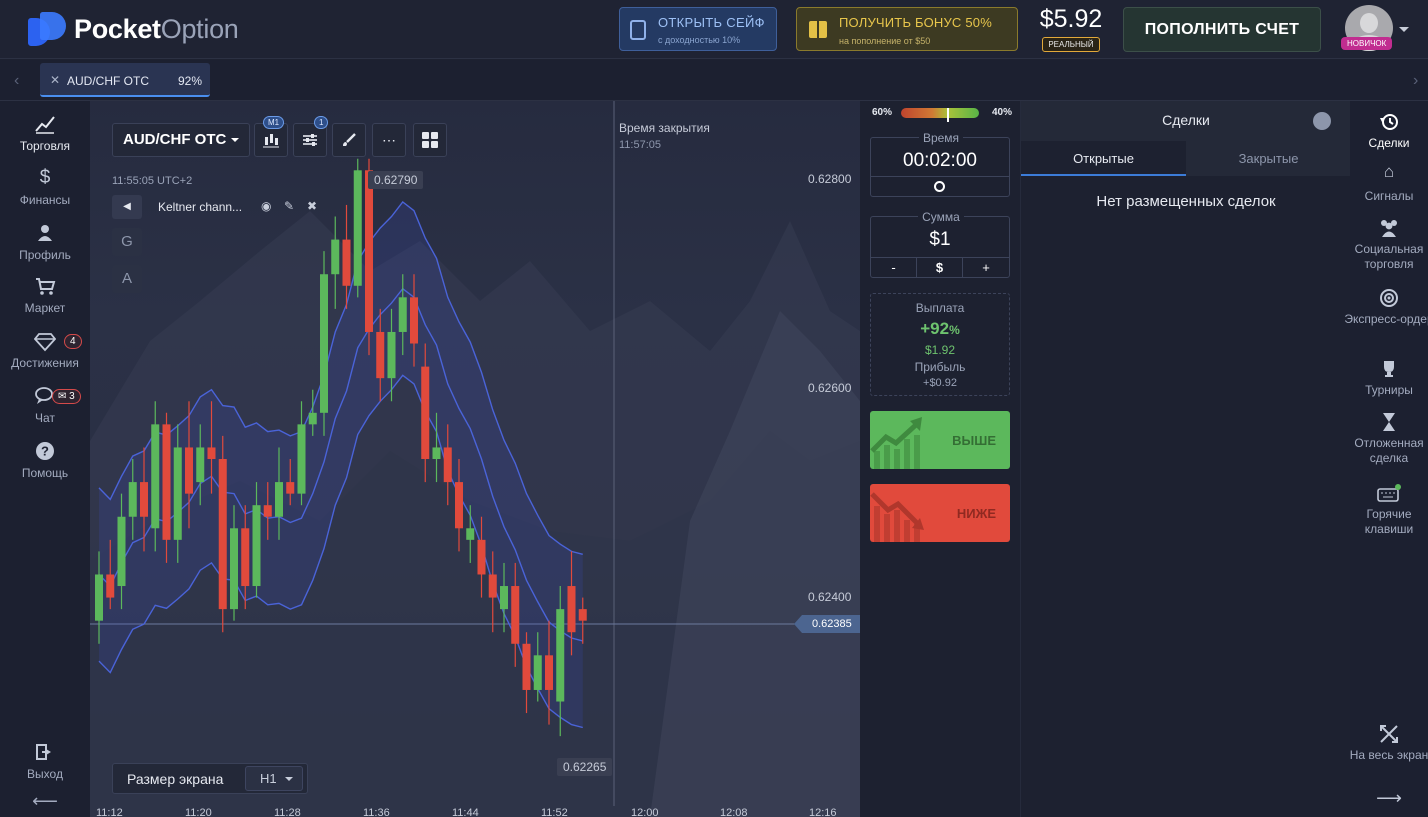 The image size is (1428, 817). Describe the element at coordinates (45, 473) in the screenshot. I see `nav-label-help: Помощь` at that location.